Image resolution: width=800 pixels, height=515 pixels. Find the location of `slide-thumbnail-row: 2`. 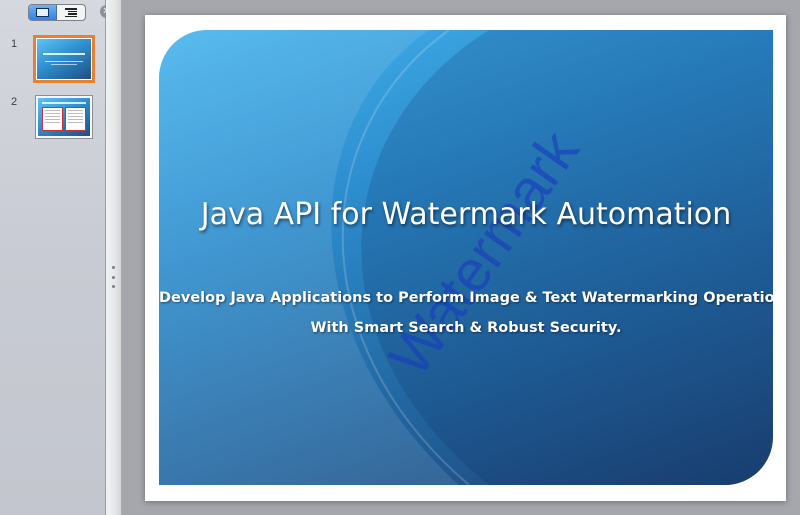

slide-thumbnail-row: 2 is located at coordinates (53, 120).